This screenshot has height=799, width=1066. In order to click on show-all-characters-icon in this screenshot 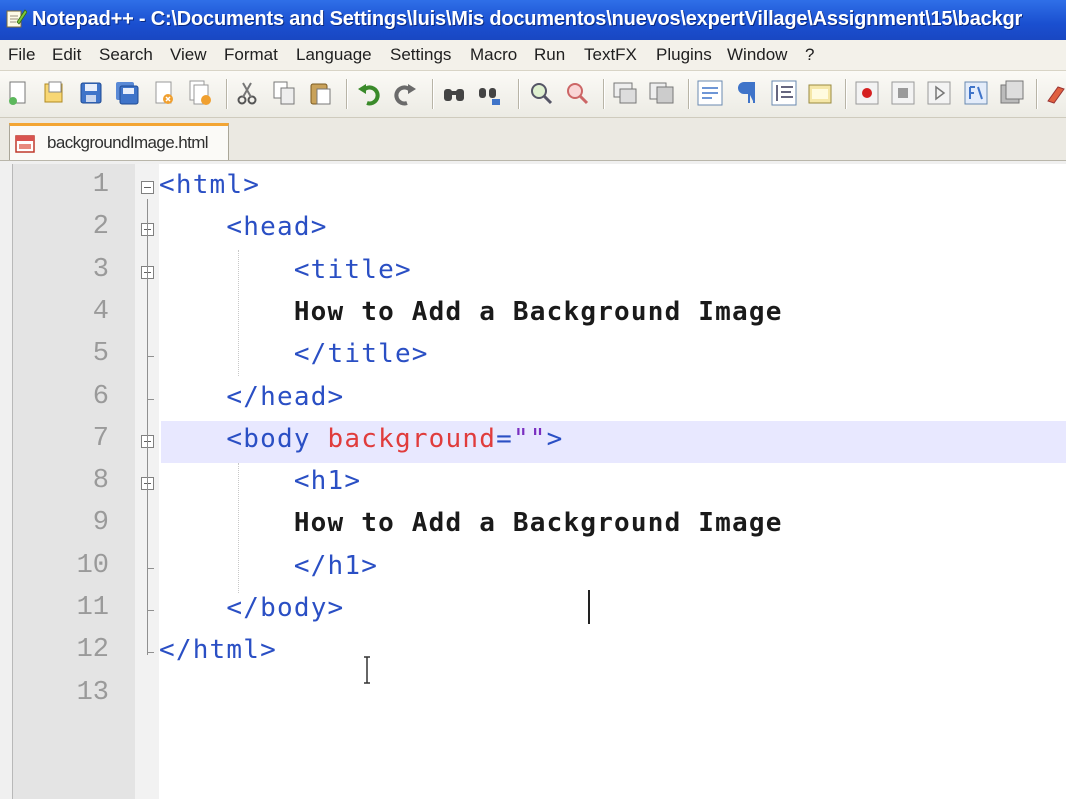, I will do `click(746, 92)`.